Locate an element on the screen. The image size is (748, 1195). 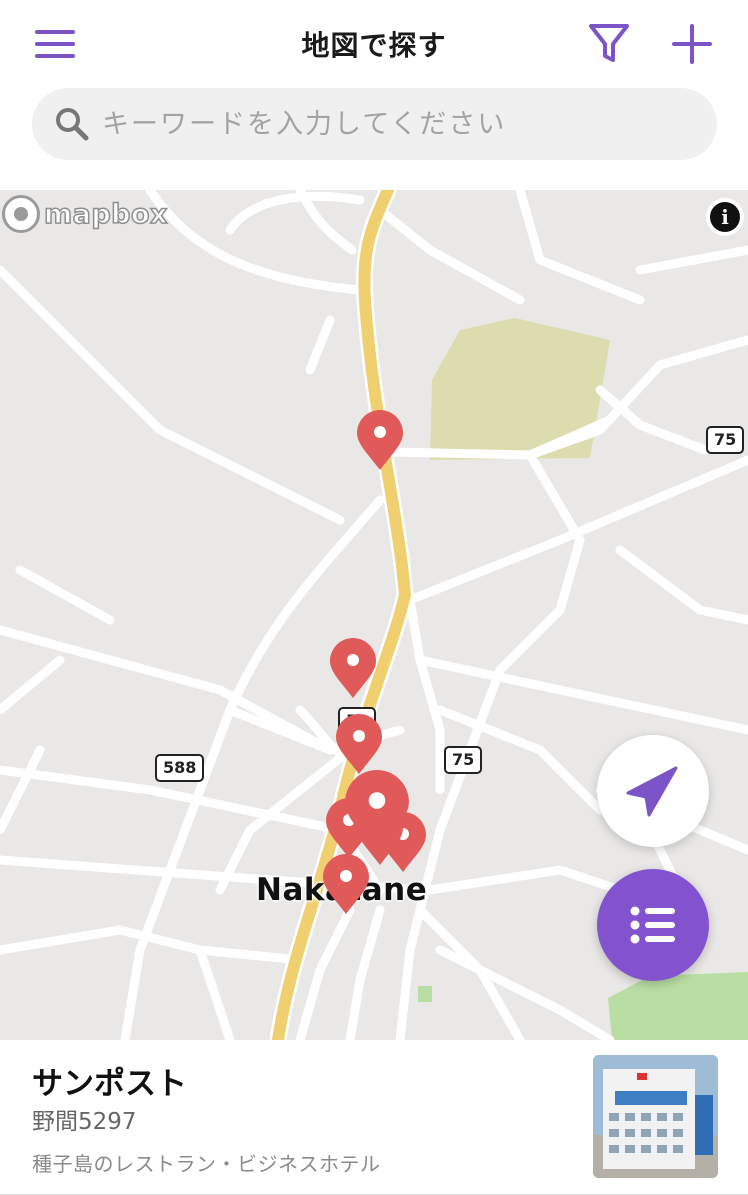
place-thumbnail is located at coordinates (655, 1116).